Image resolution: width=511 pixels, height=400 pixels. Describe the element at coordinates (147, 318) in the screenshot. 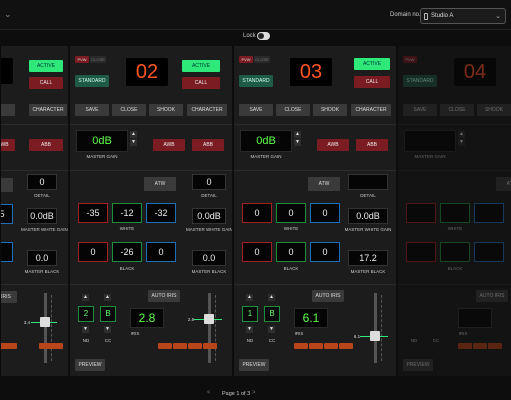

I see `iris-value: 2.8` at that location.